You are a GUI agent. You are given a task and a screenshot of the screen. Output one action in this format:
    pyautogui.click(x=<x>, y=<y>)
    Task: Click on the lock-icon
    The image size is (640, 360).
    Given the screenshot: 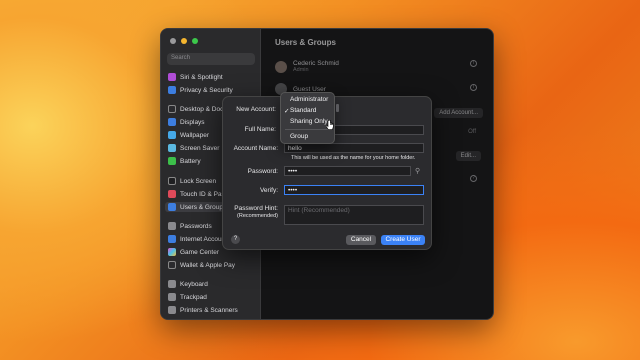 What is the action you would take?
    pyautogui.click(x=172, y=181)
    